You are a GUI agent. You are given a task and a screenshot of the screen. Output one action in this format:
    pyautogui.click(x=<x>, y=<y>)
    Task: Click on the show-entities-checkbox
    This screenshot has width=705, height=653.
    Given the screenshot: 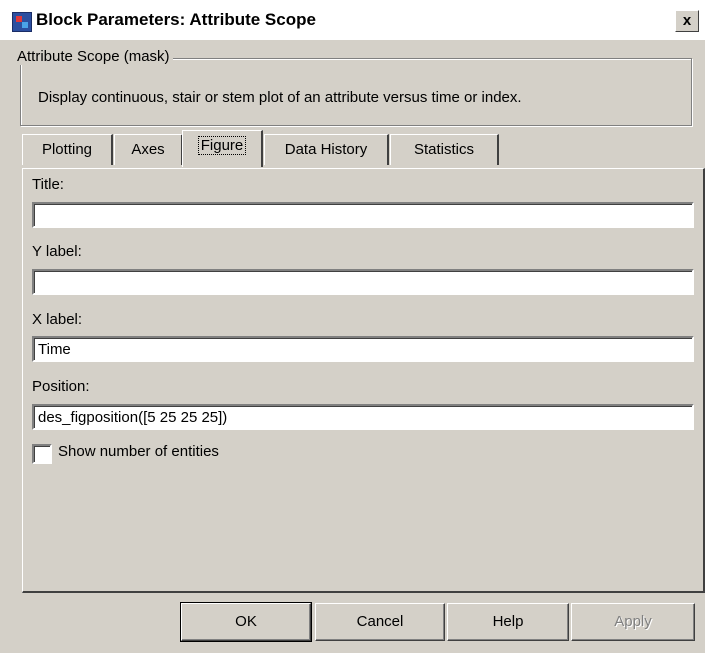 What is the action you would take?
    pyautogui.click(x=42, y=454)
    